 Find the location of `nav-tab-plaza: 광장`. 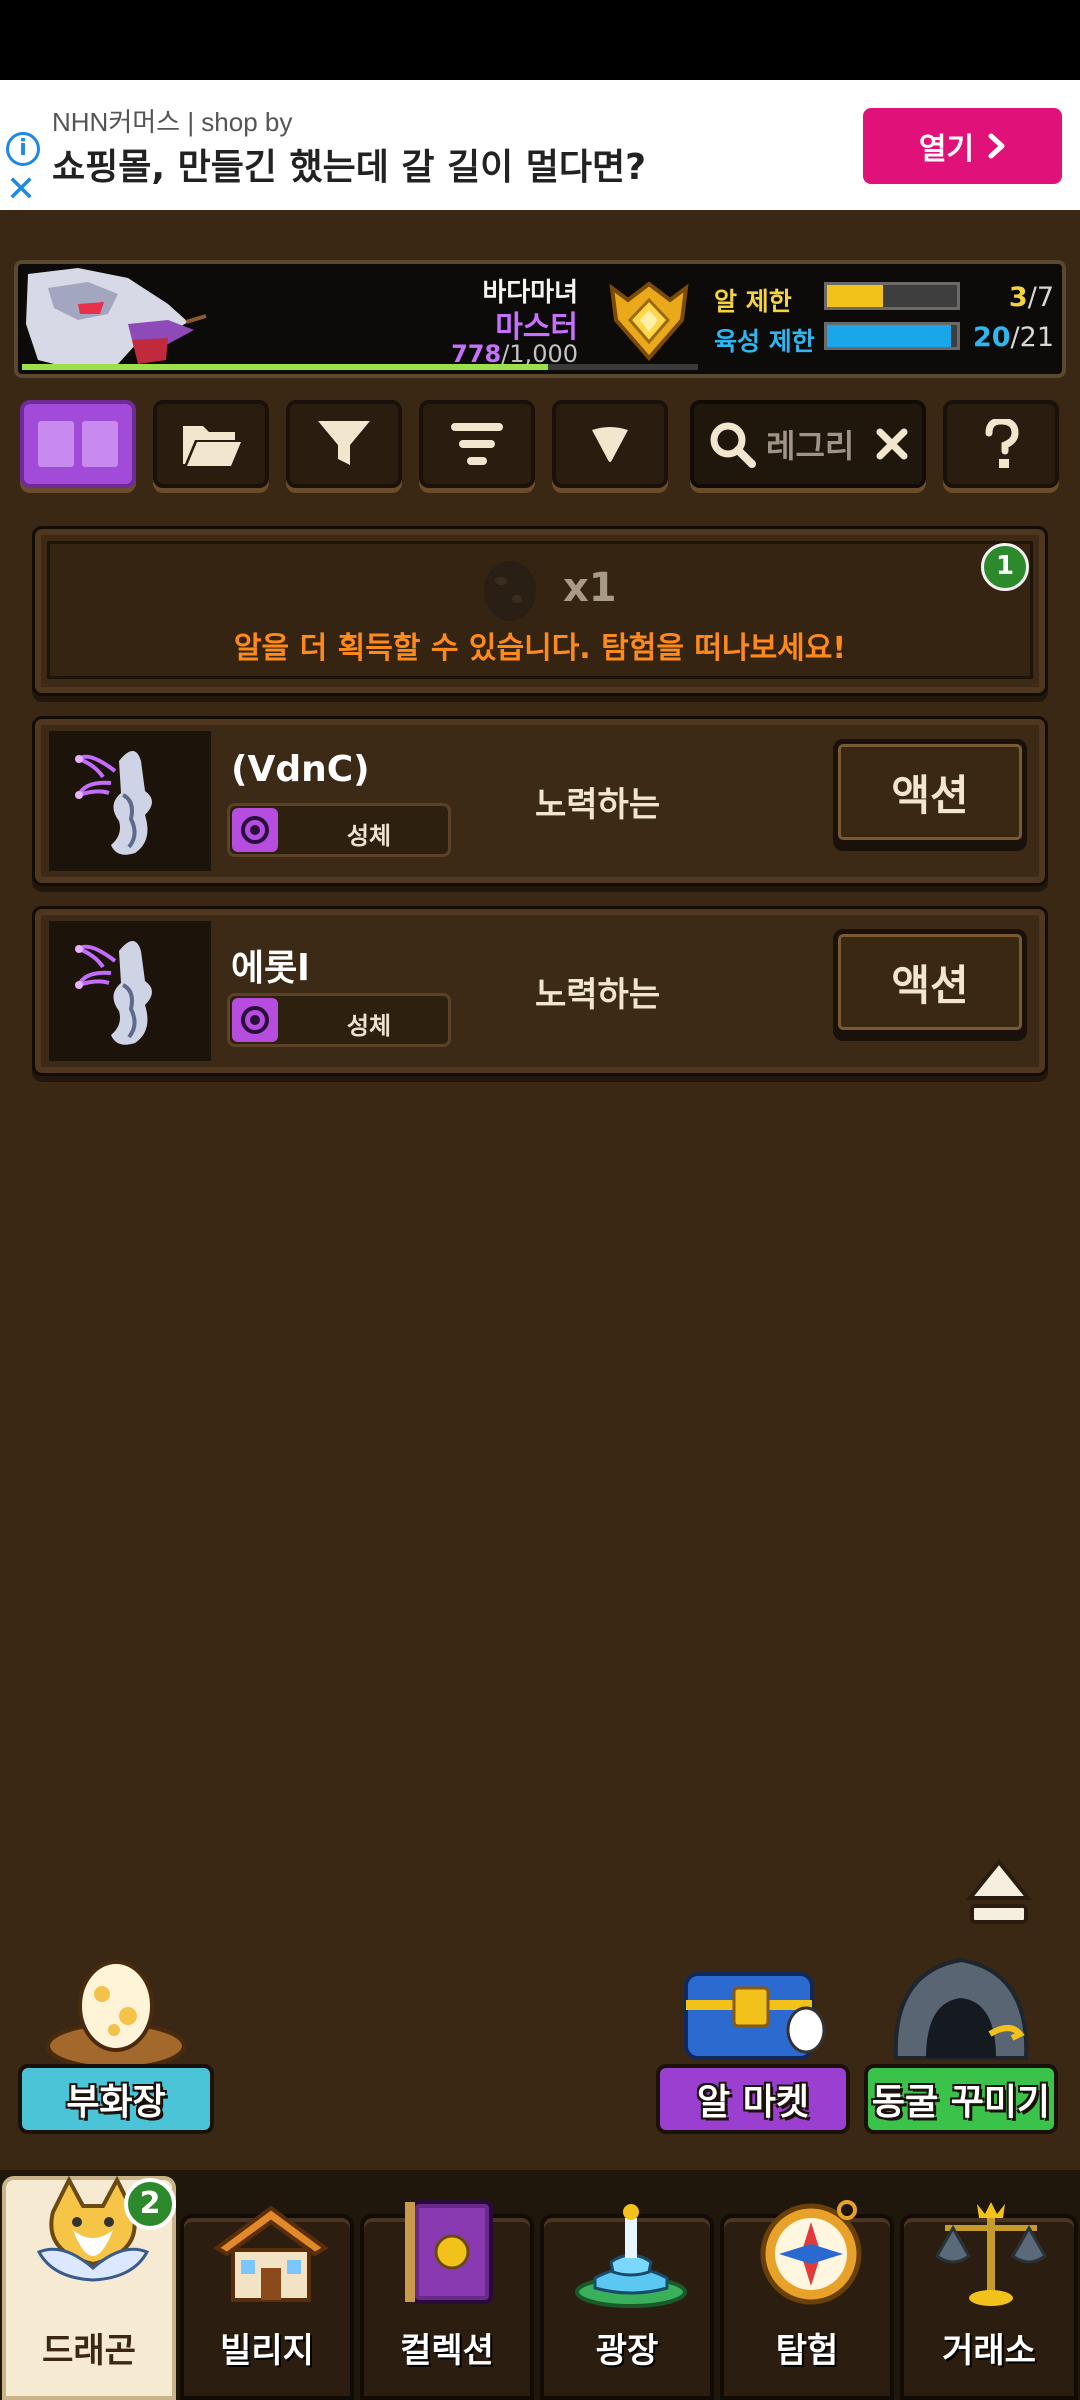

nav-tab-plaza: 광장 is located at coordinates (627, 2302).